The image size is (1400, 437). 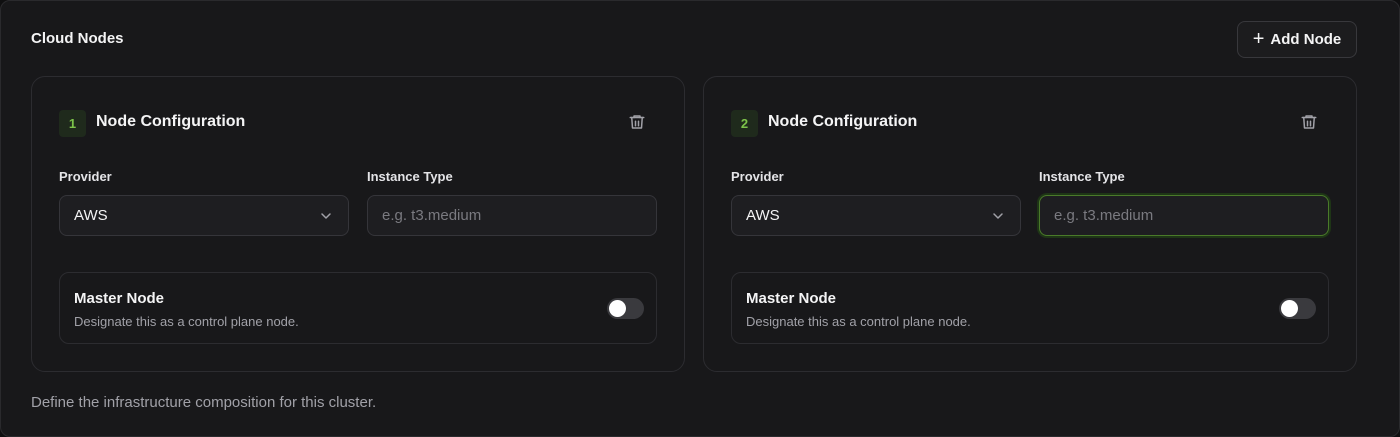 I want to click on node-index-badge: 1, so click(x=72, y=123).